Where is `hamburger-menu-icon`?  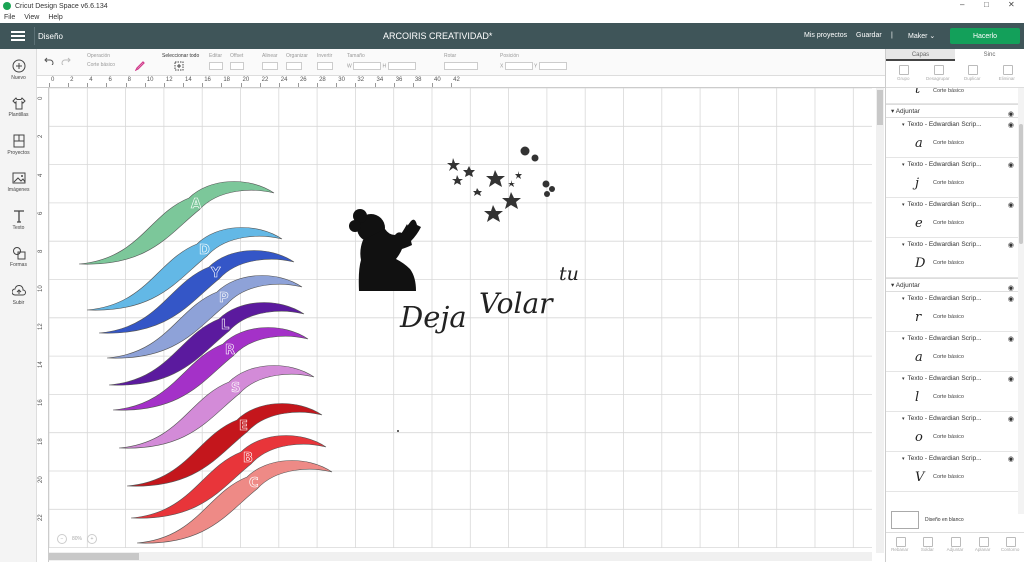 hamburger-menu-icon is located at coordinates (18, 36).